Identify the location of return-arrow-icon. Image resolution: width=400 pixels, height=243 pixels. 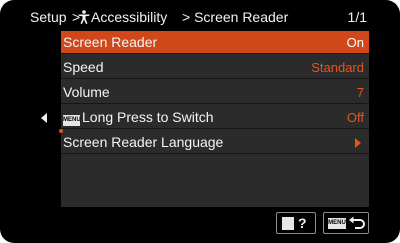
(357, 222).